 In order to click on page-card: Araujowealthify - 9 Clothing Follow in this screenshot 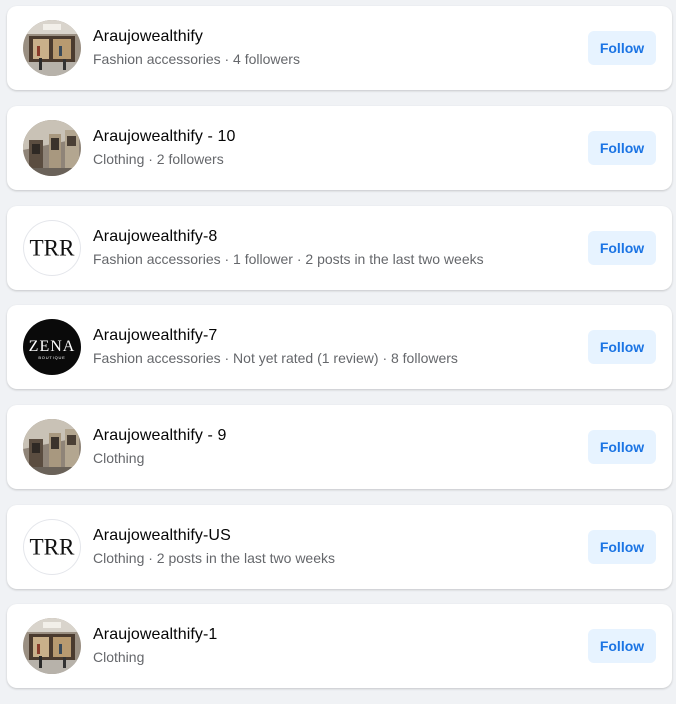, I will do `click(339, 447)`.